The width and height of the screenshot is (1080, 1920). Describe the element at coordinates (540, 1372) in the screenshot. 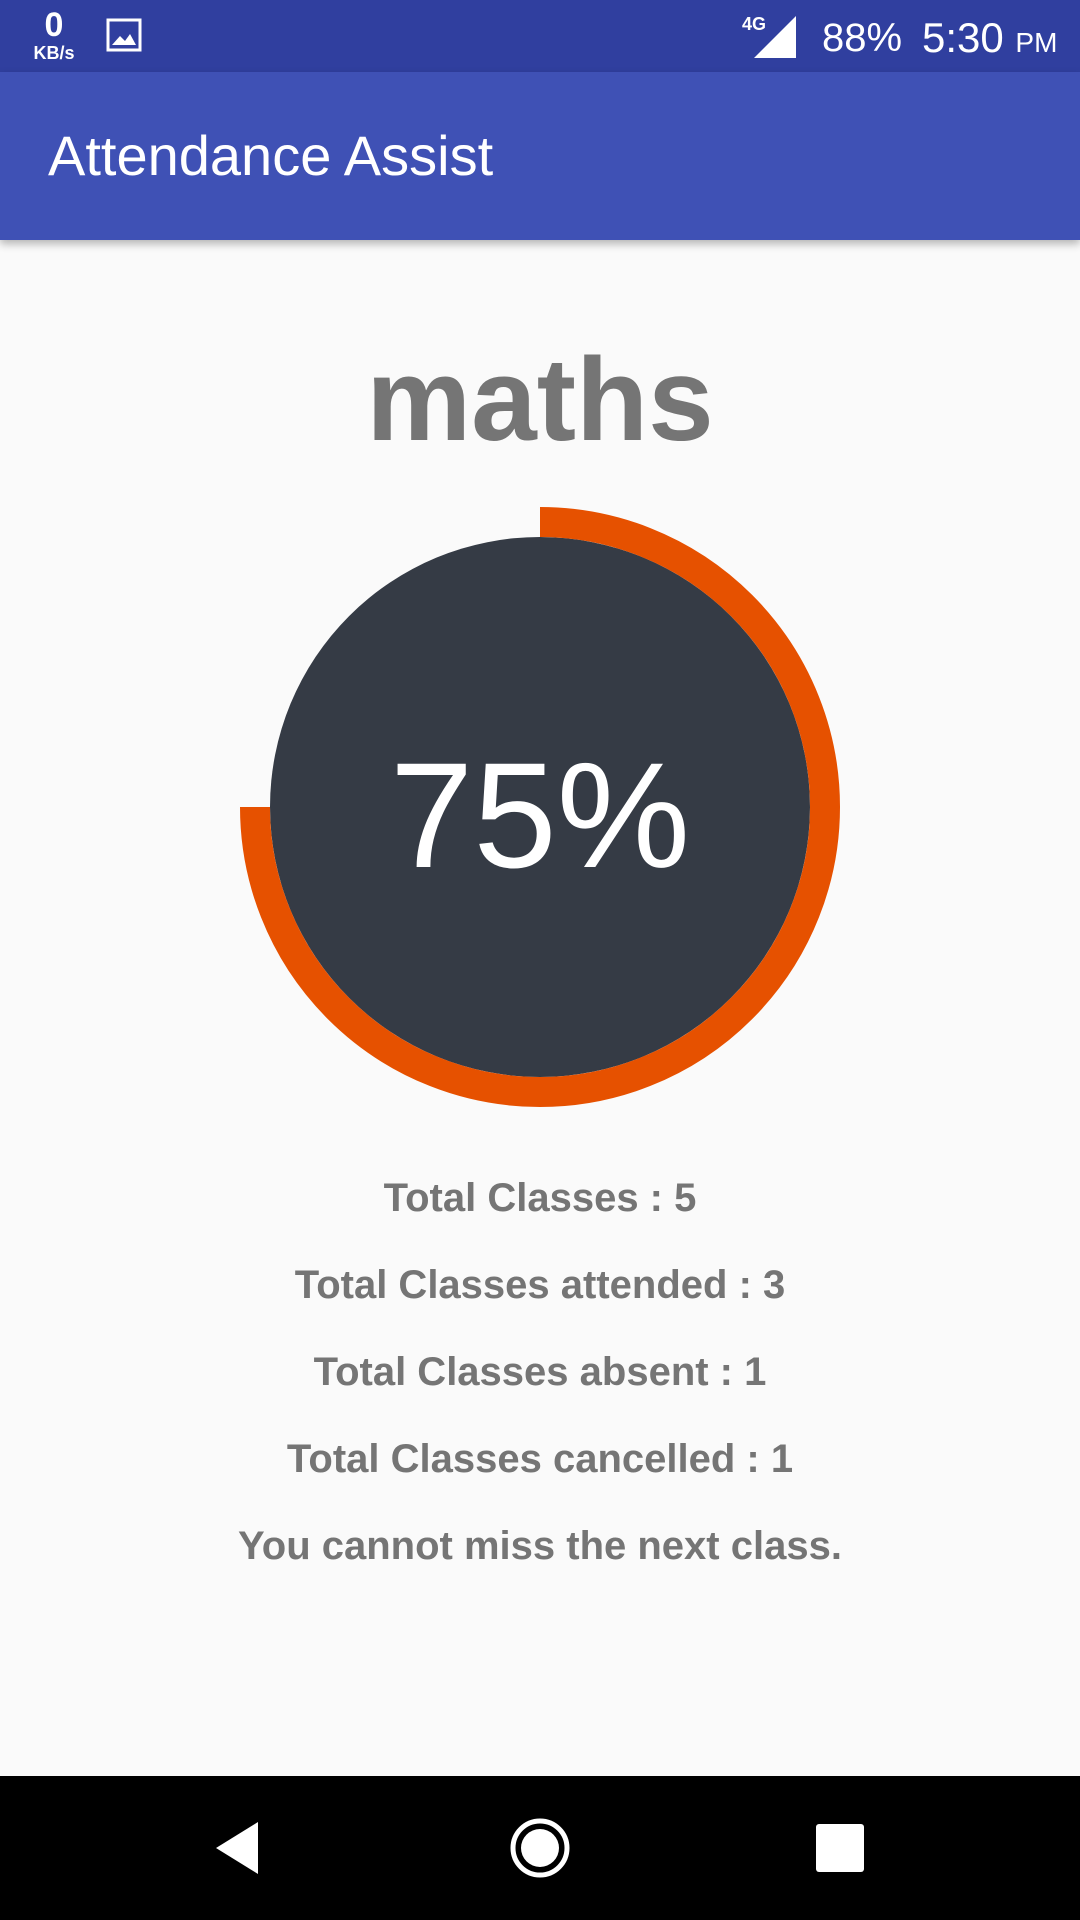

I see `total-absent: Total Classes absent : 1` at that location.